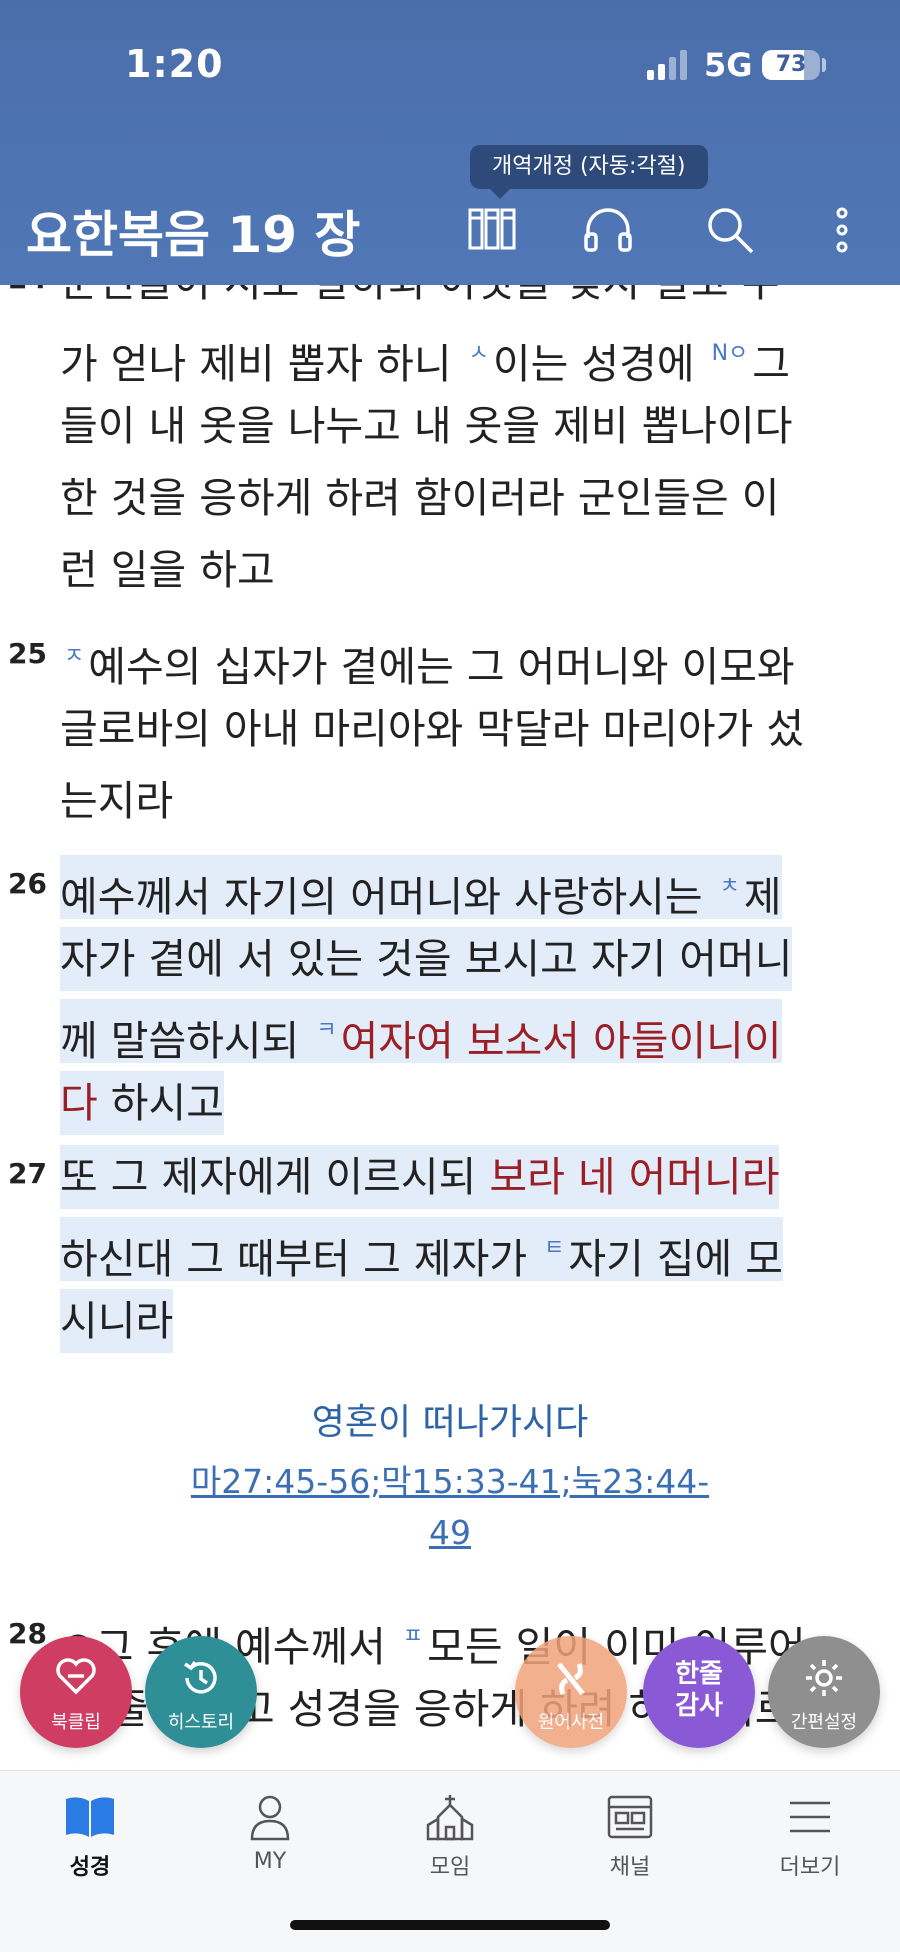  What do you see at coordinates (201, 1722) in the screenshot?
I see `fab-label: 히스토리` at bounding box center [201, 1722].